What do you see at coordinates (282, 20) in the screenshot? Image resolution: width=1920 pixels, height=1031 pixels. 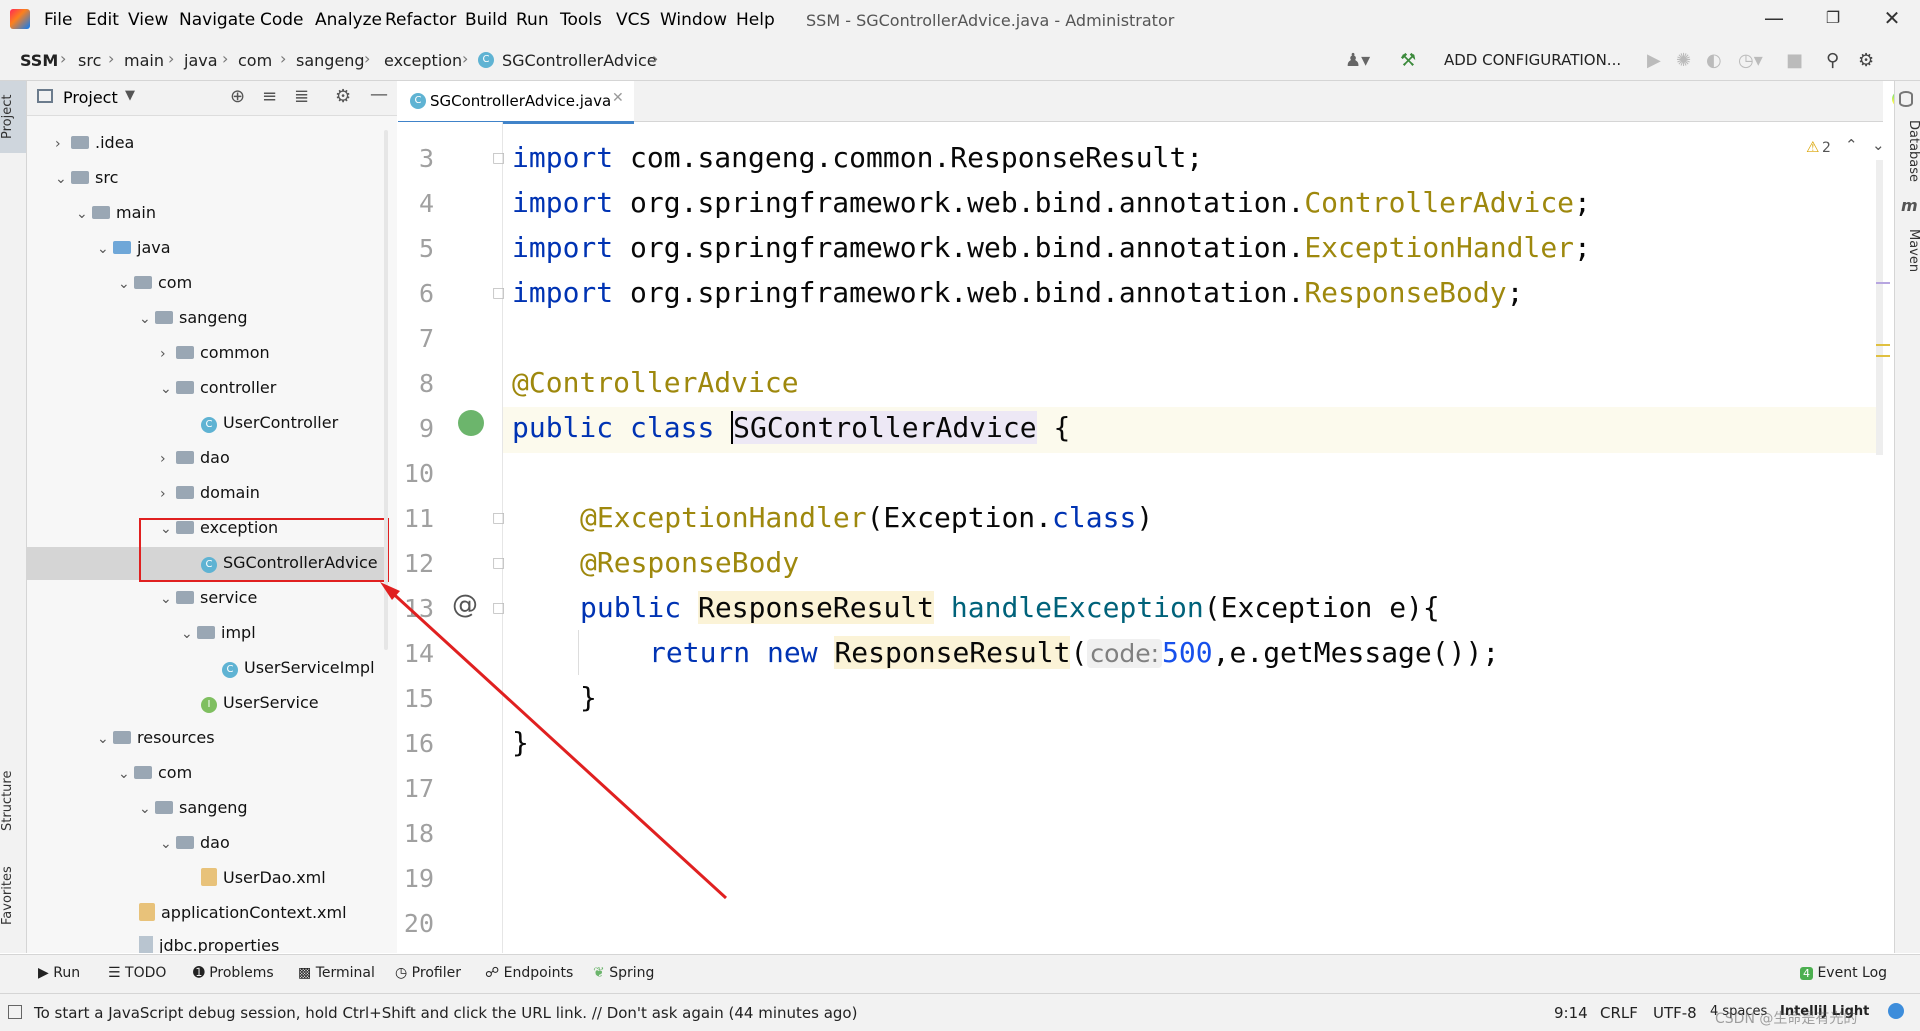 I see `menu-code: Code` at bounding box center [282, 20].